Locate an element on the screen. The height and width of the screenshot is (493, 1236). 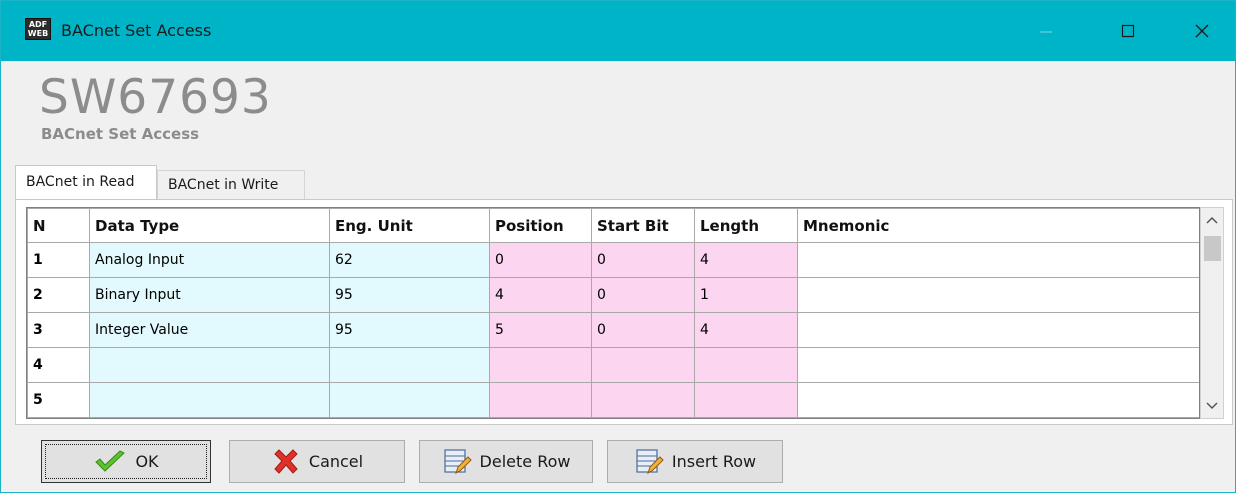
cell-n: 4 is located at coordinates (58, 365).